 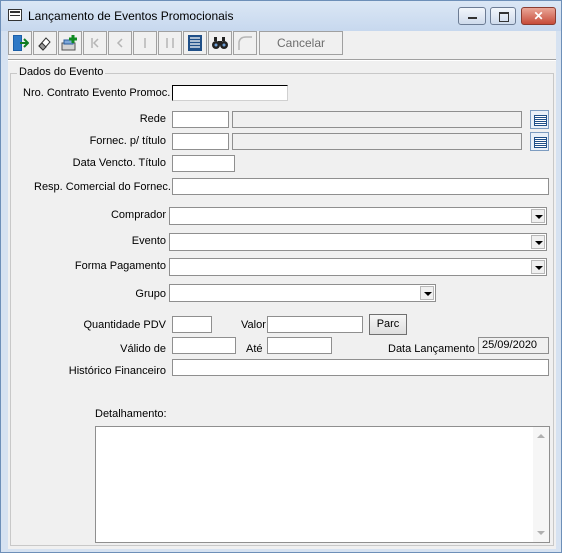 I want to click on last-record-icon, so click(x=170, y=43).